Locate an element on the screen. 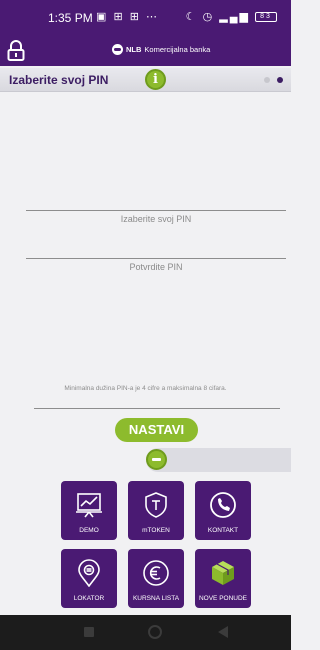 This screenshot has height=650, width=320. tile-nove-ponude: NOVE PONUDE is located at coordinates (223, 578).